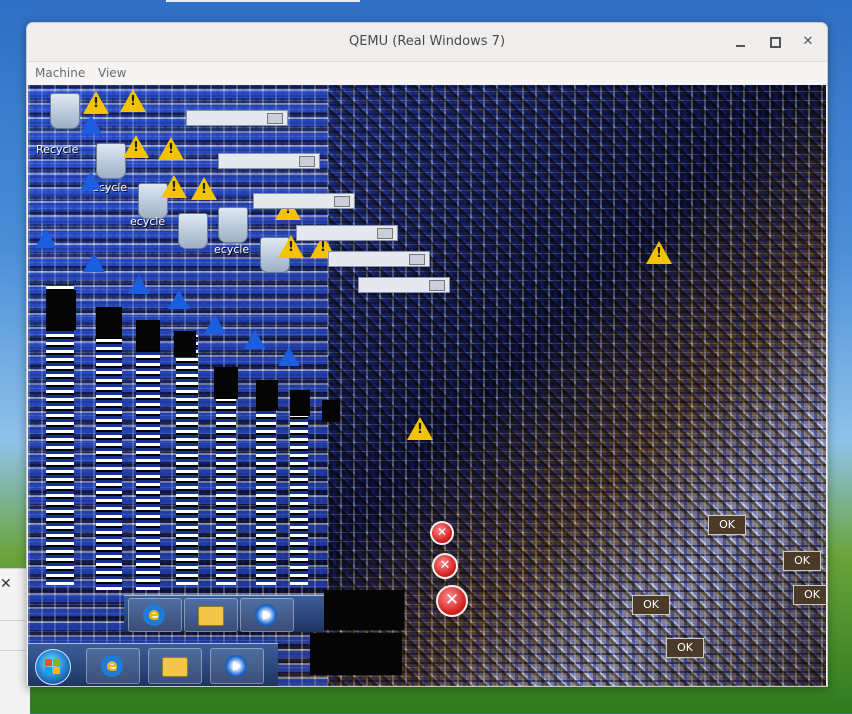  Describe the element at coordinates (741, 42) in the screenshot. I see `minimize-button` at that location.